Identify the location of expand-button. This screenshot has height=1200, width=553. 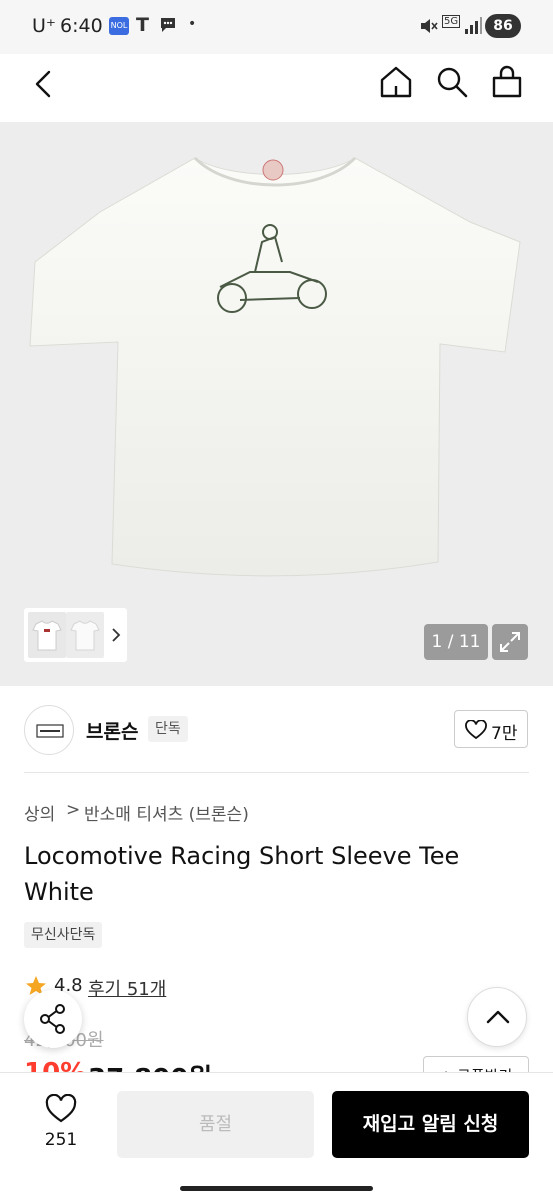
(510, 642).